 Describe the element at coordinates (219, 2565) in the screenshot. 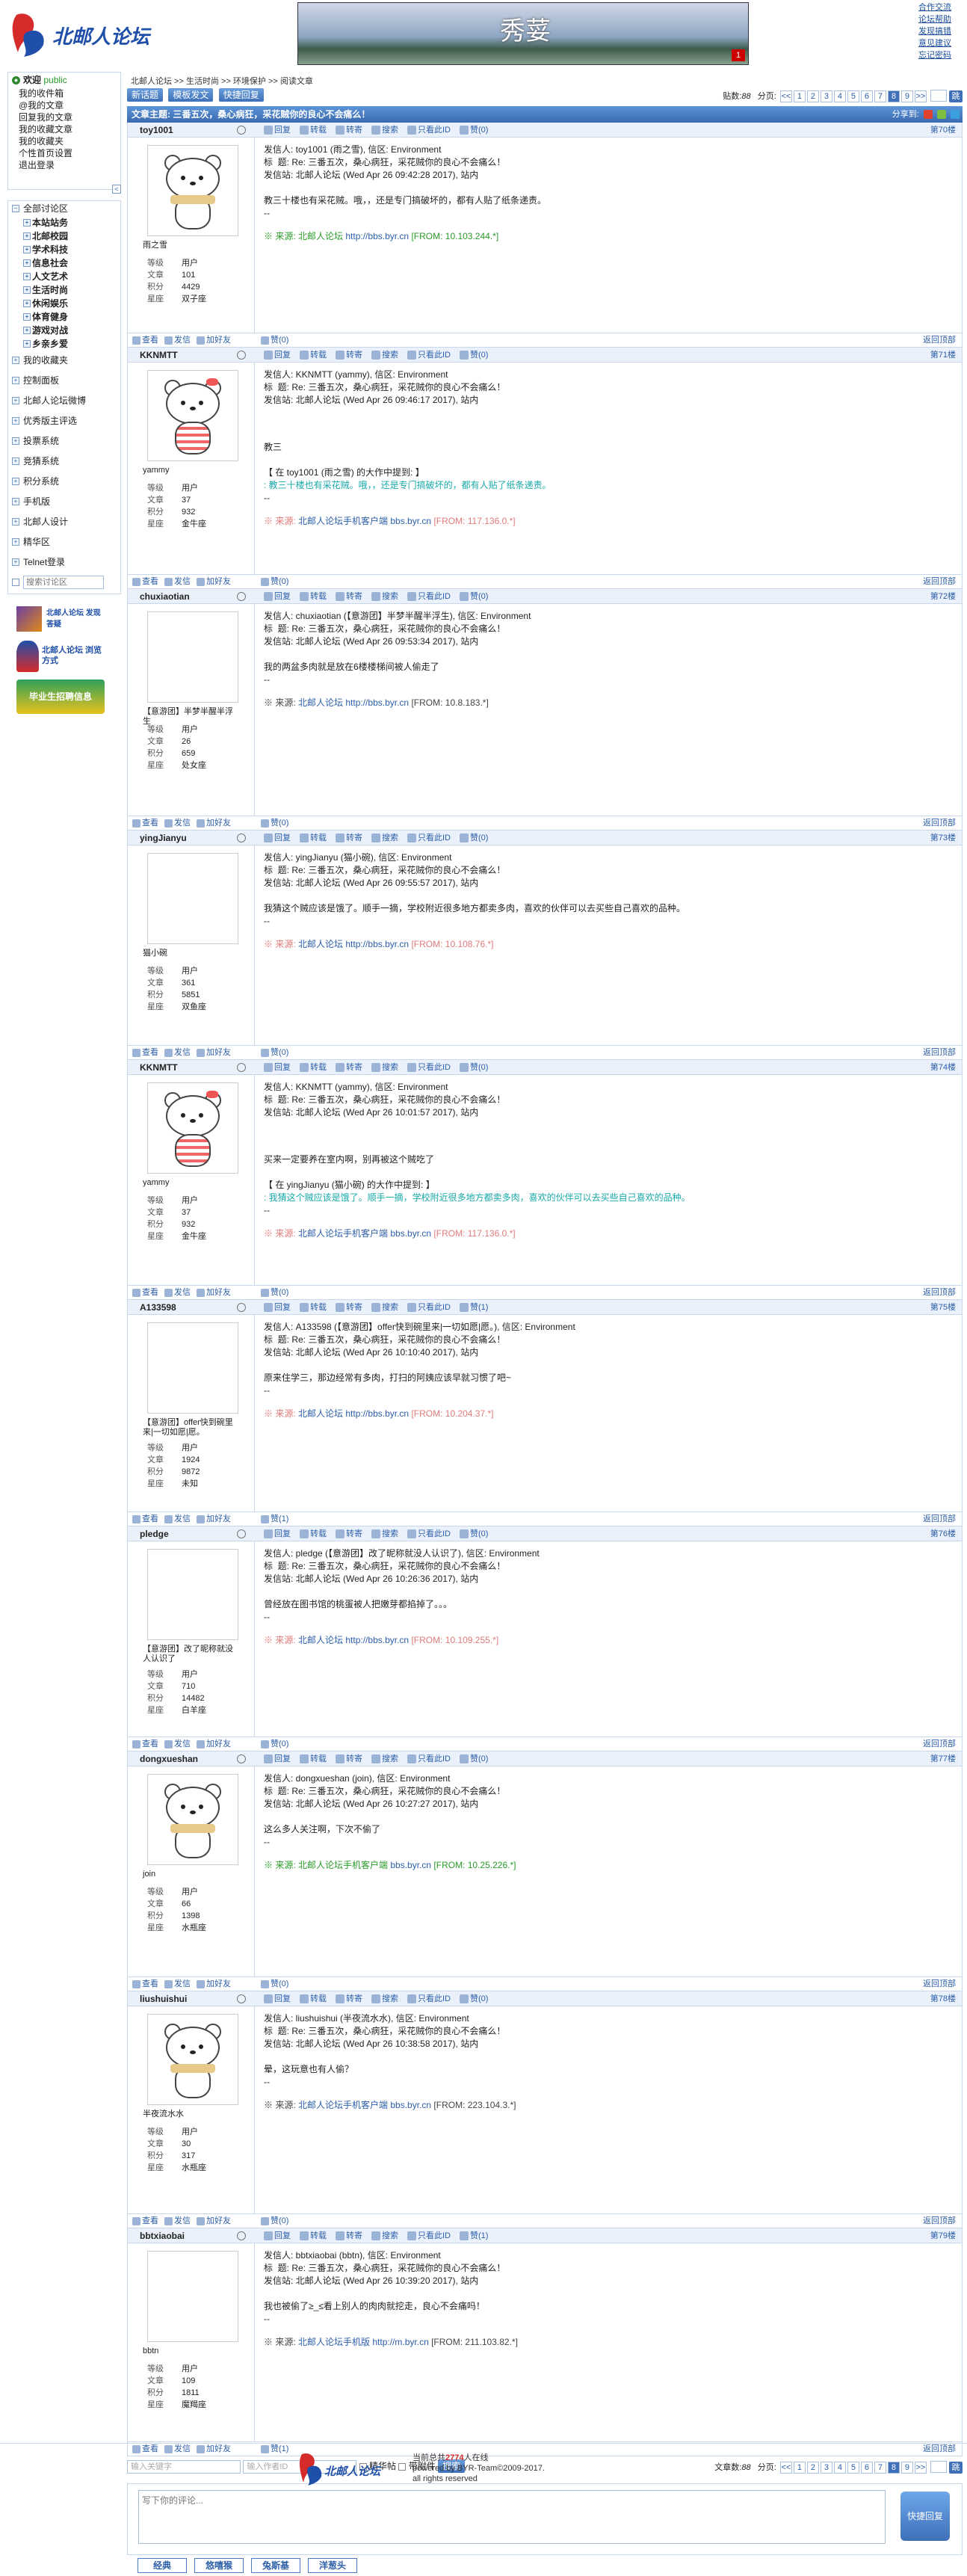

I see `emoji-tab: 悠嘻猴` at that location.